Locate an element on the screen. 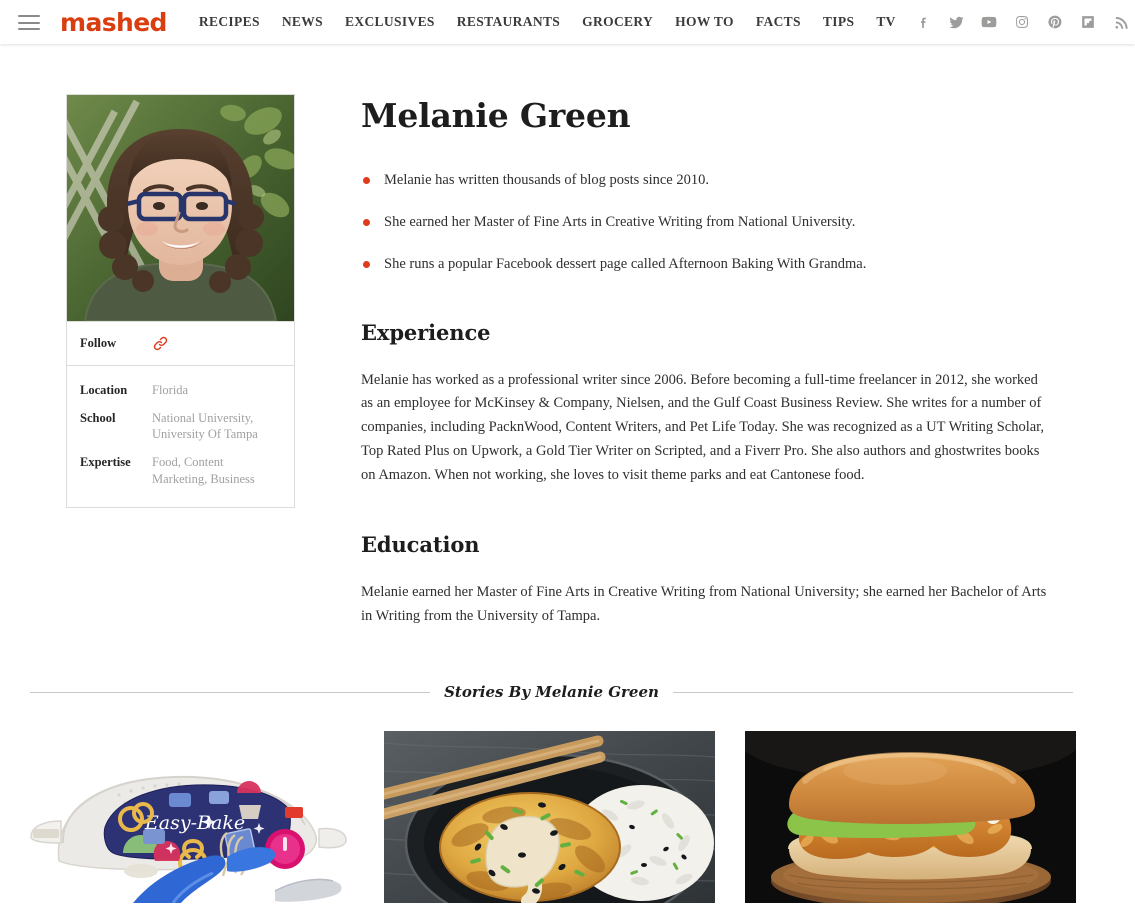 The height and width of the screenshot is (918, 1135). story-card: FACTS The Untold Truth Of Egg Foo Young is located at coordinates (549, 824).